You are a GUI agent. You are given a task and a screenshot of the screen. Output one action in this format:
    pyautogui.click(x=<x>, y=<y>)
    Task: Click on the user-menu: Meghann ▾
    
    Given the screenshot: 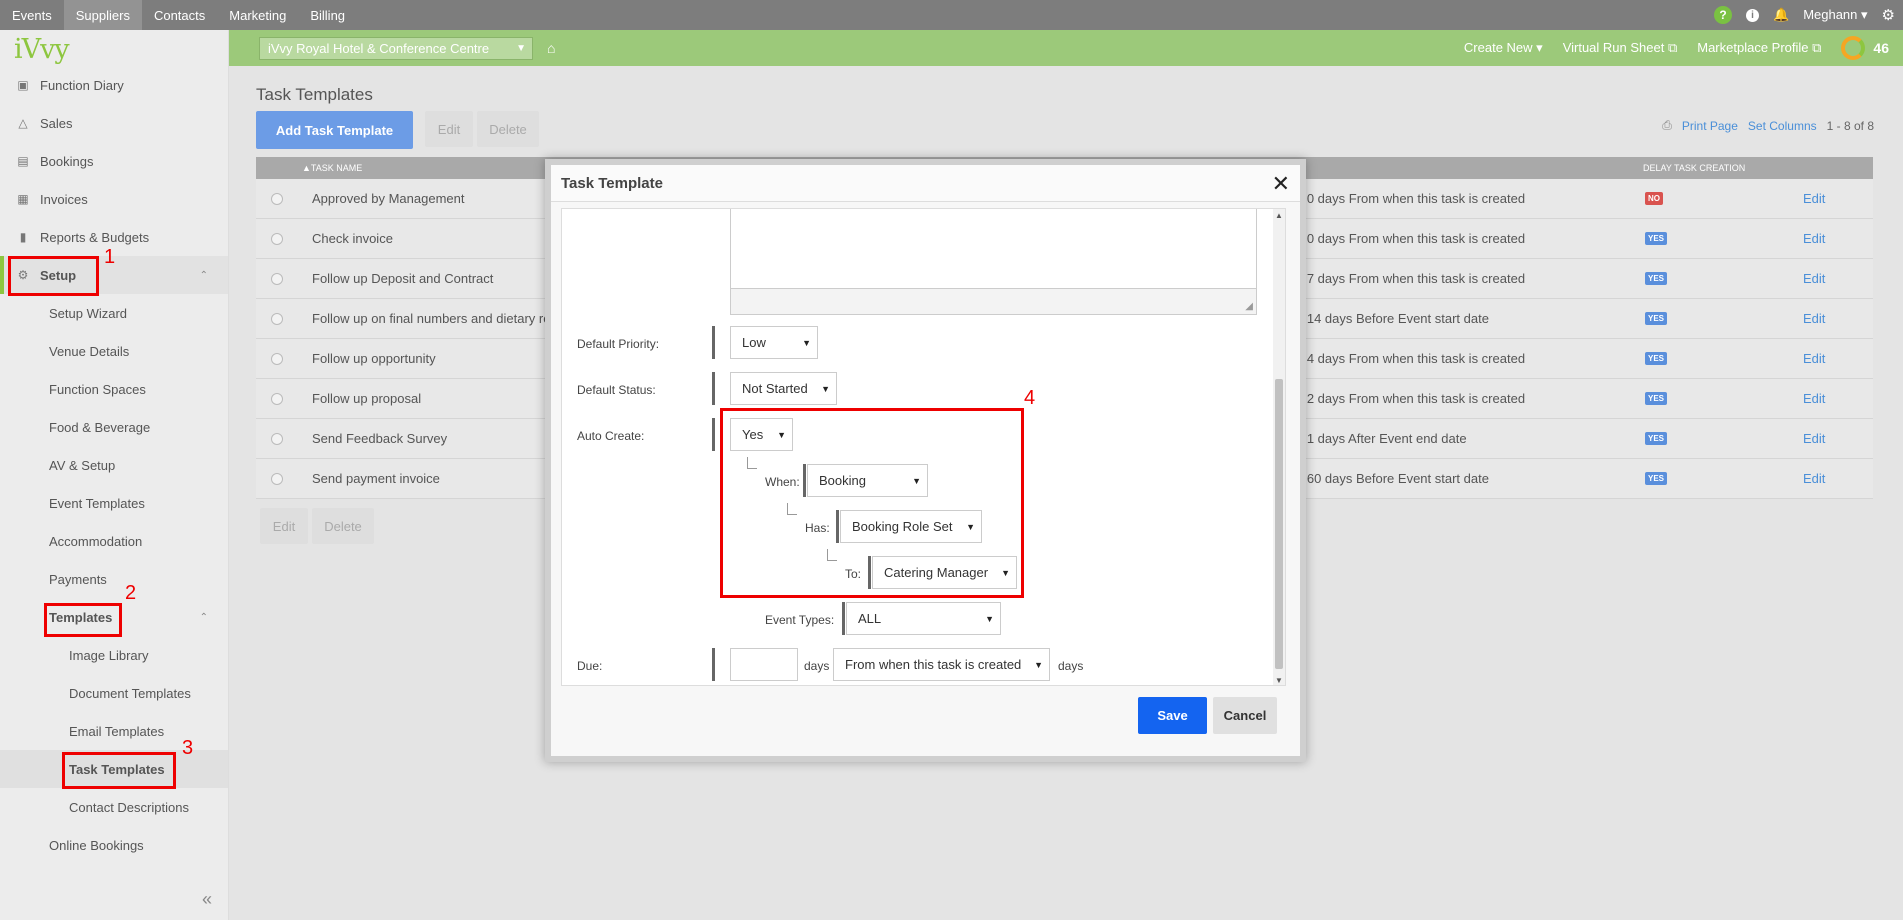 What is the action you would take?
    pyautogui.click(x=1835, y=15)
    